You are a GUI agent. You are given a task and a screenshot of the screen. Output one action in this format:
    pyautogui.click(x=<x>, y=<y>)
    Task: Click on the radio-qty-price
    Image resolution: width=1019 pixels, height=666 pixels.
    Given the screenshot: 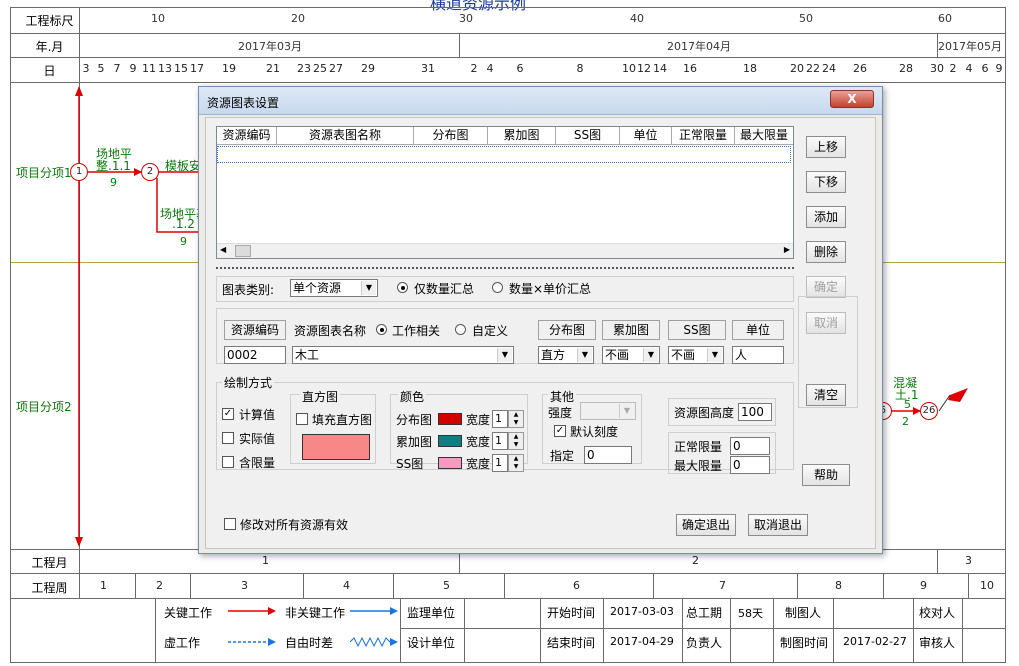 What is the action you would take?
    pyautogui.click(x=497, y=287)
    